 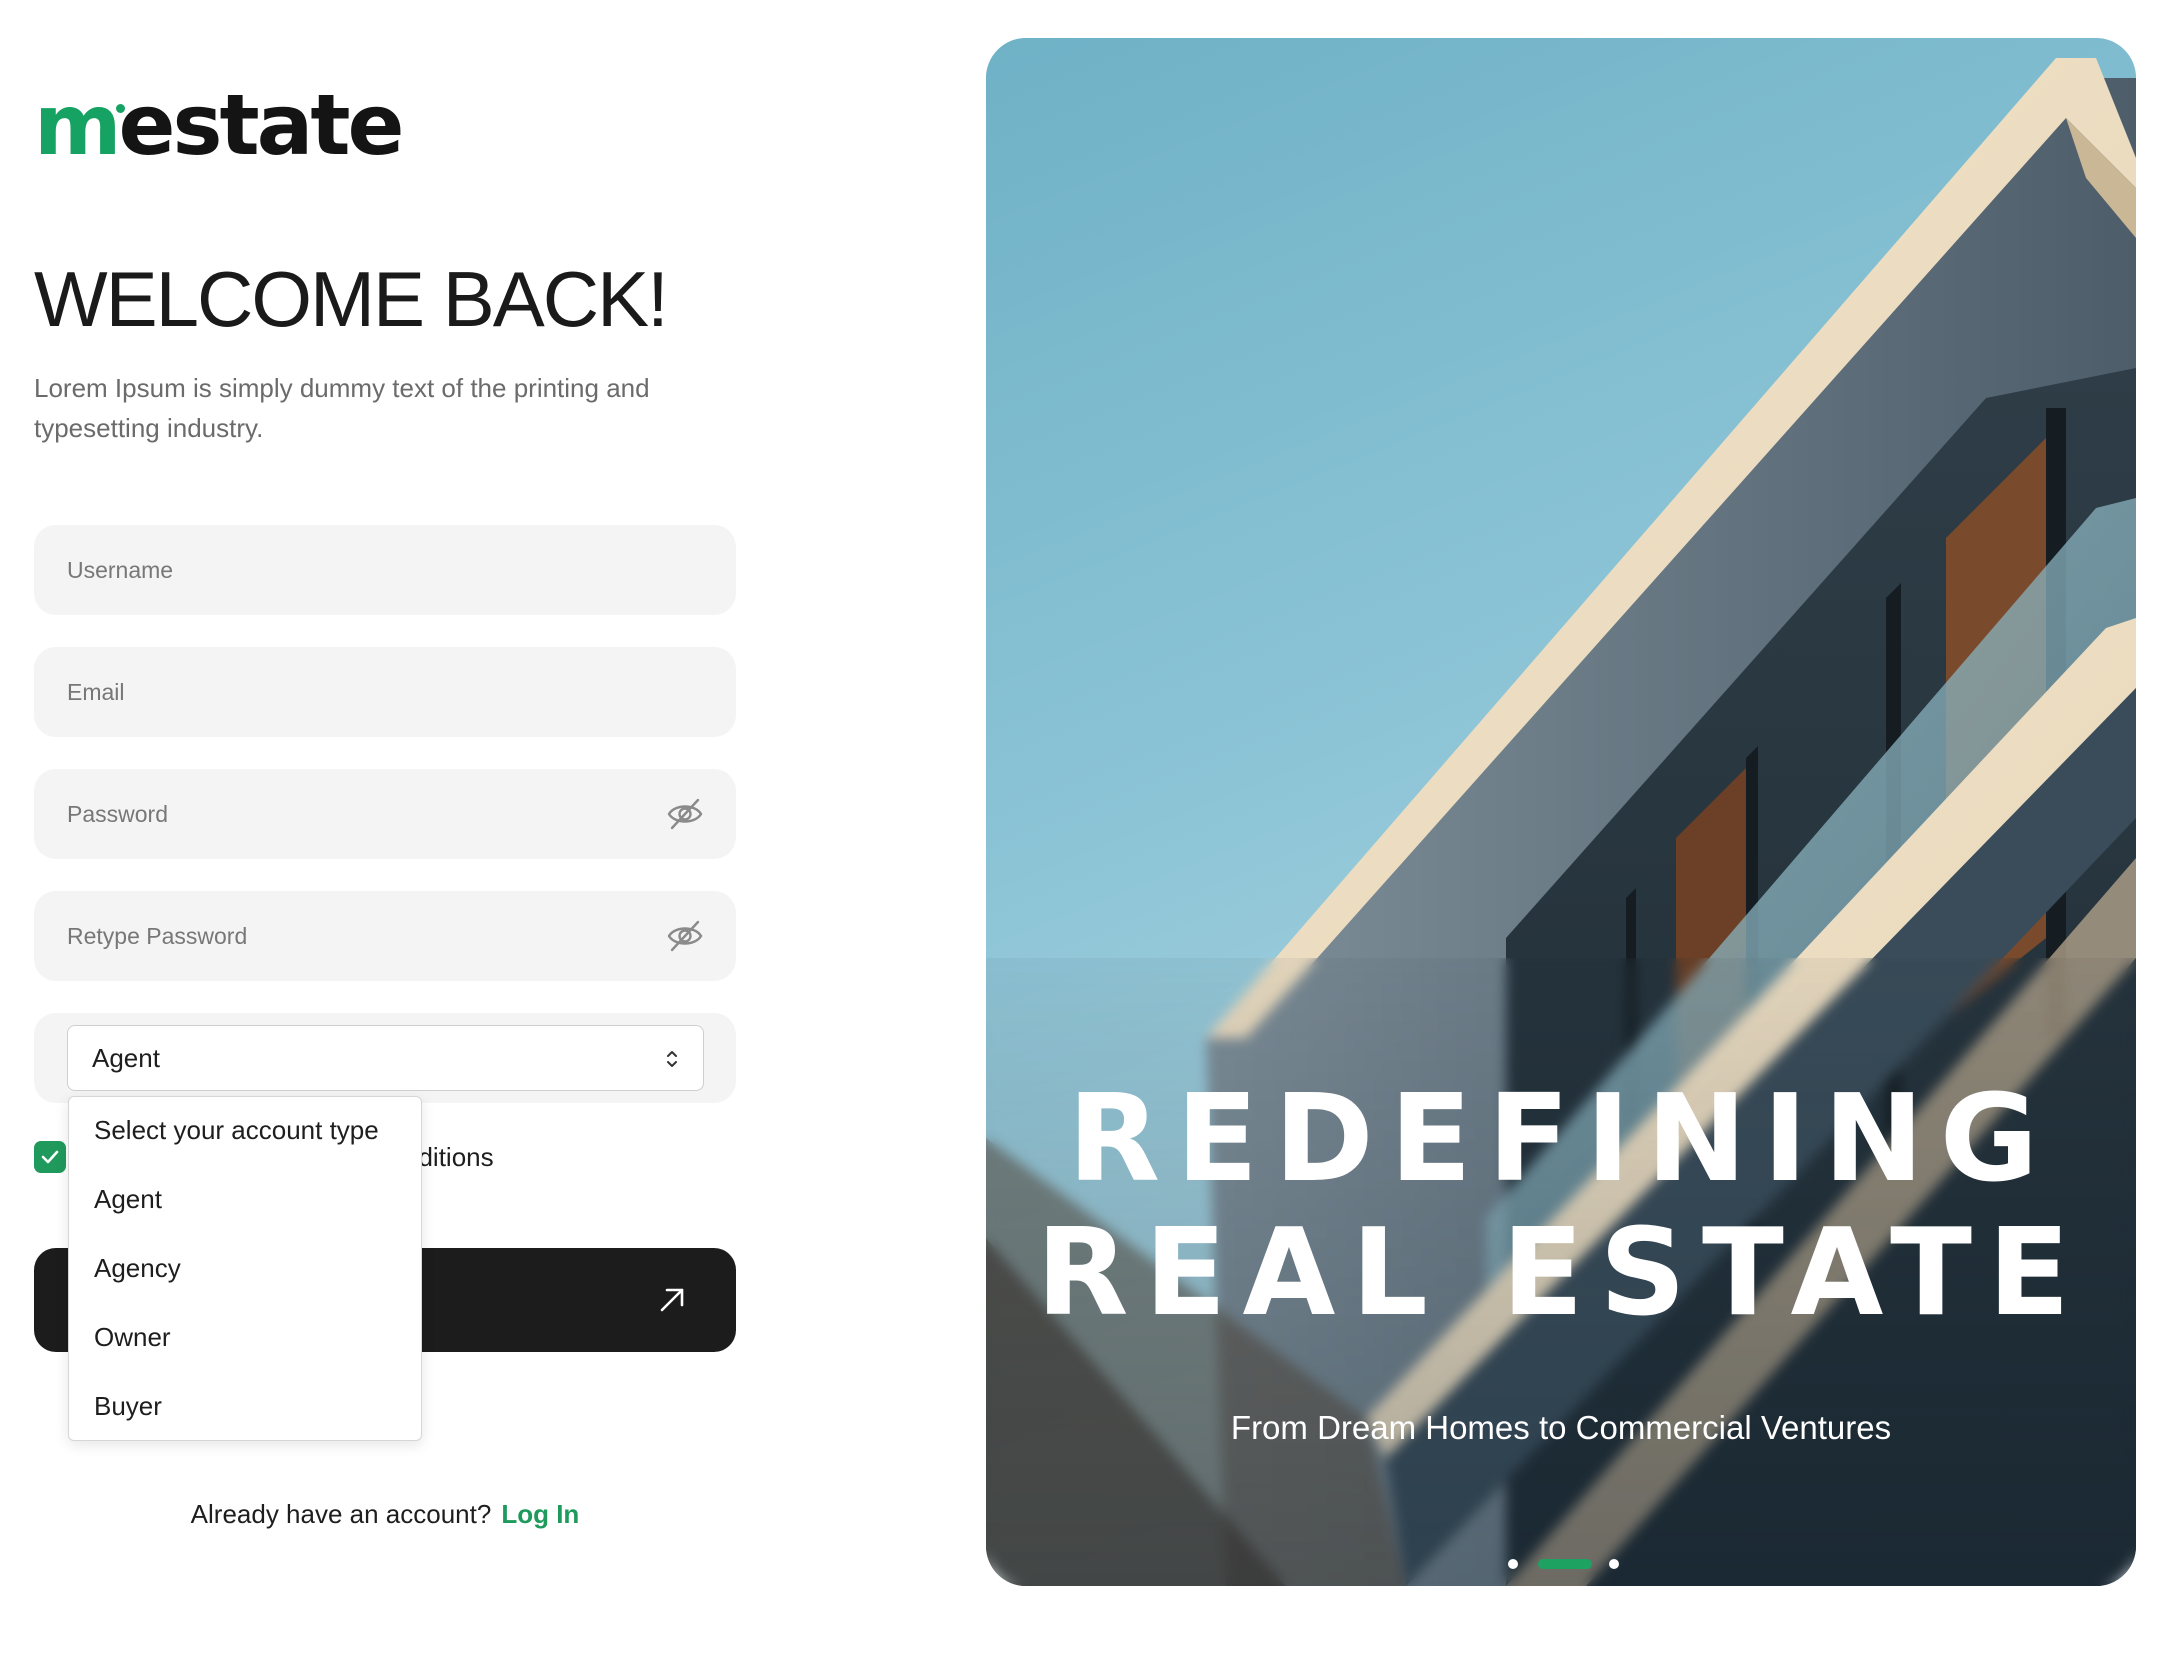 What do you see at coordinates (341, 1514) in the screenshot?
I see `login-prompt-text: Already have an account?` at bounding box center [341, 1514].